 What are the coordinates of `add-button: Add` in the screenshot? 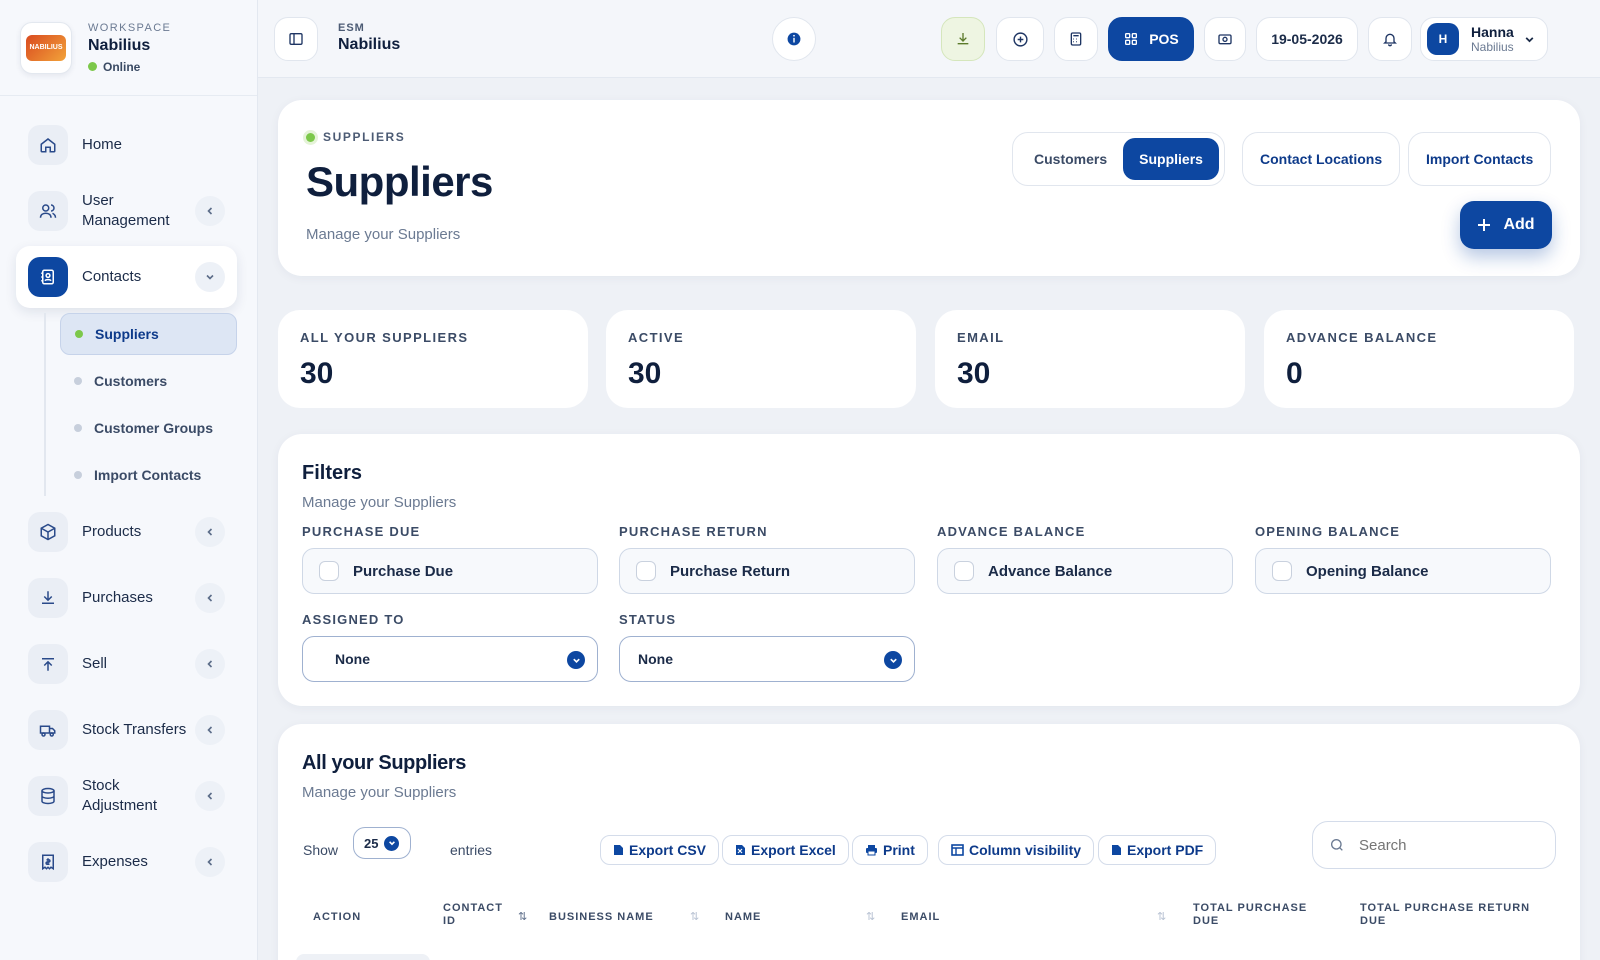 It's located at (1506, 225).